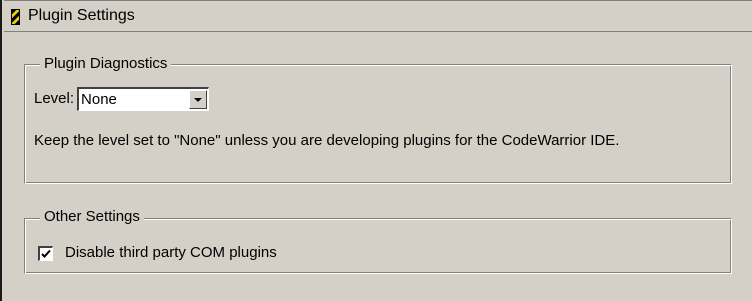  Describe the element at coordinates (171, 252) in the screenshot. I see `disable-com-plugins-label: Disable third party COM plugins` at that location.